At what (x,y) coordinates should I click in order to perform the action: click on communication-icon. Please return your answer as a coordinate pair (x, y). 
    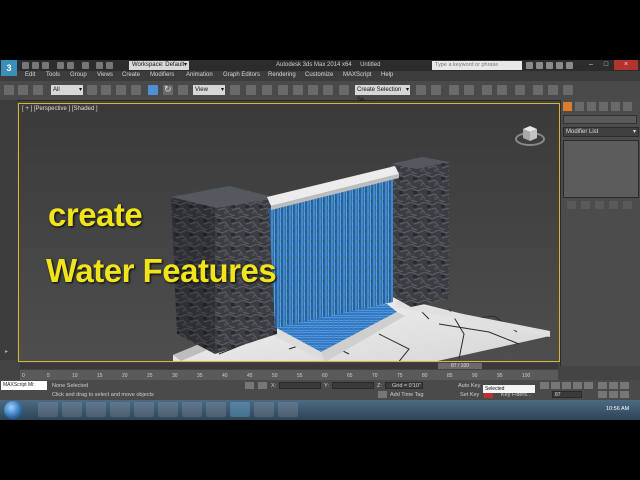
    Looking at the image, I should click on (549, 65).